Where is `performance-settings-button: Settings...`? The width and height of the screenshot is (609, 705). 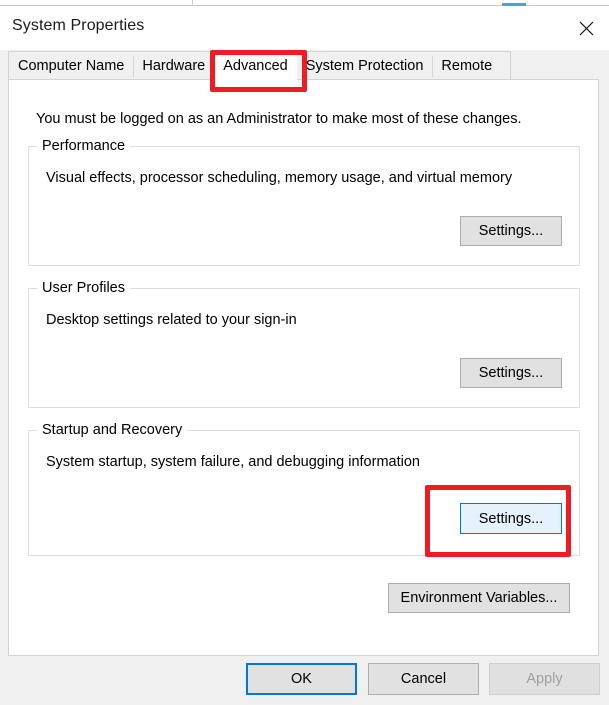
performance-settings-button: Settings... is located at coordinates (511, 231).